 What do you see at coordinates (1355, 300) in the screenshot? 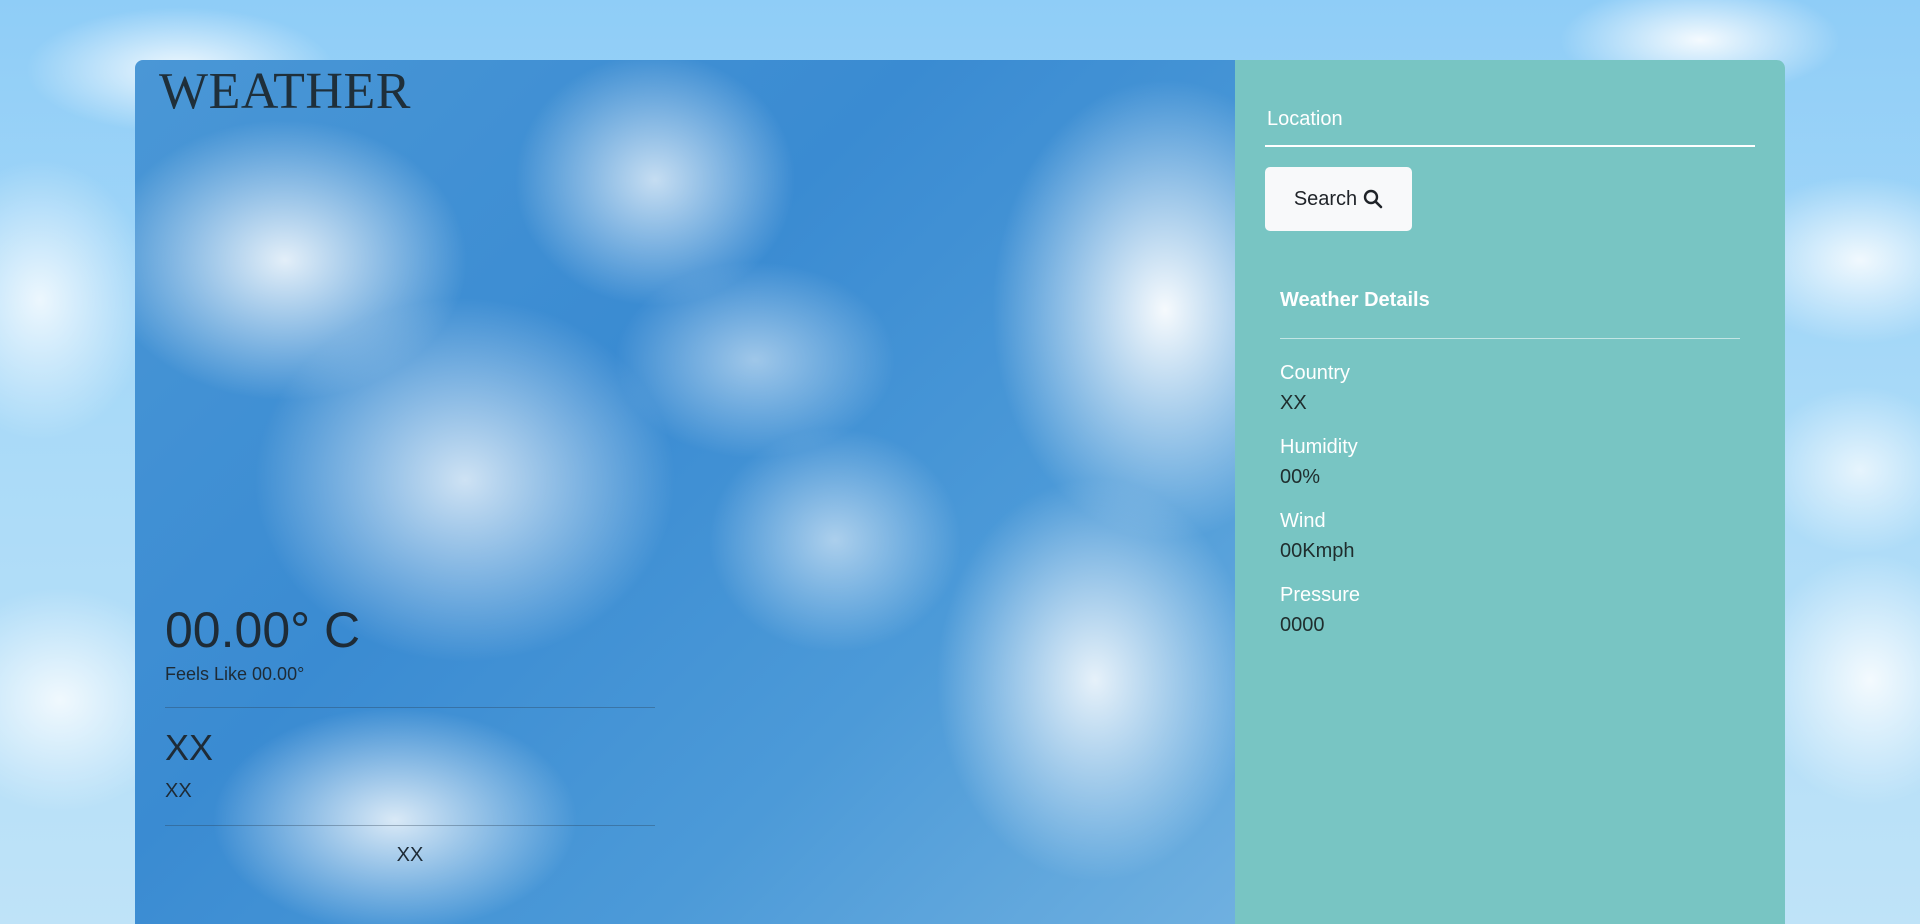
I see `details-heading: Weather Details` at bounding box center [1355, 300].